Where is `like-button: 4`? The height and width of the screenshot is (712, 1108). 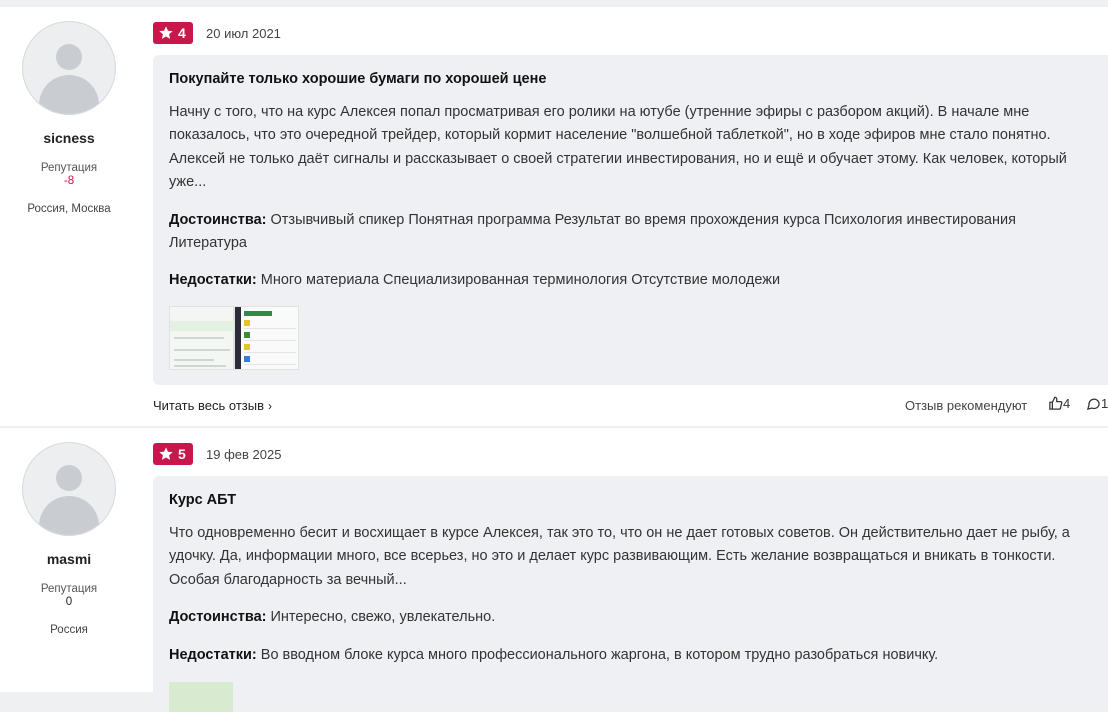 like-button: 4 is located at coordinates (1059, 403).